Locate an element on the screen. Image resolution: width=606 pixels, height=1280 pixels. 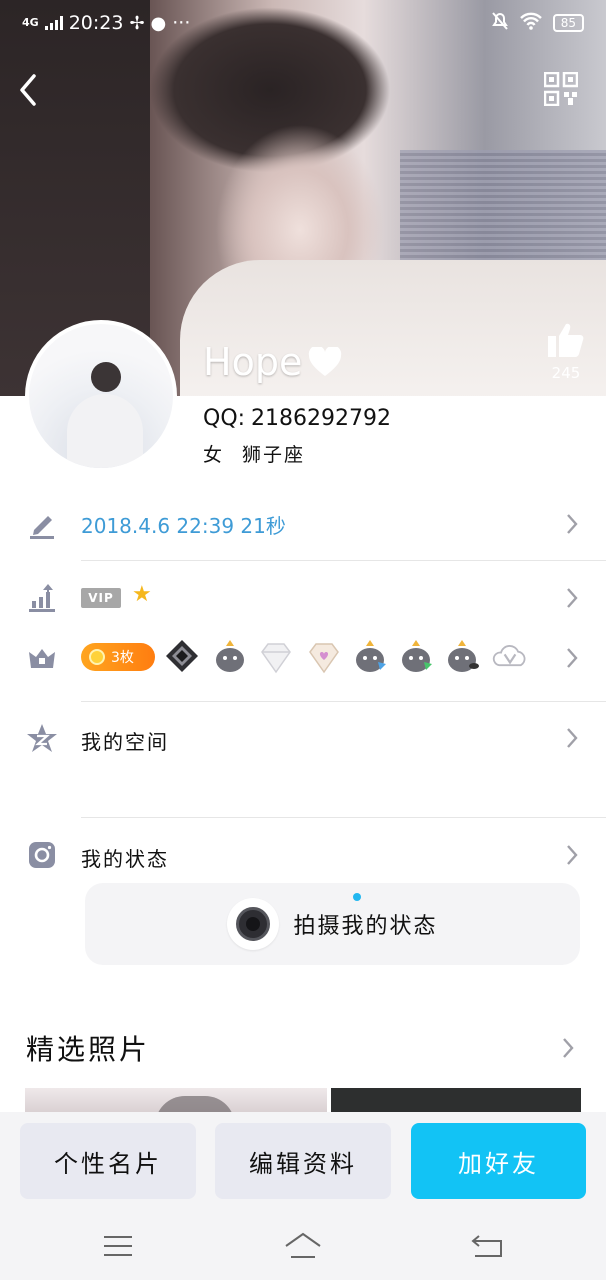
nickname-text: Hope is located at coordinates (253, 362).